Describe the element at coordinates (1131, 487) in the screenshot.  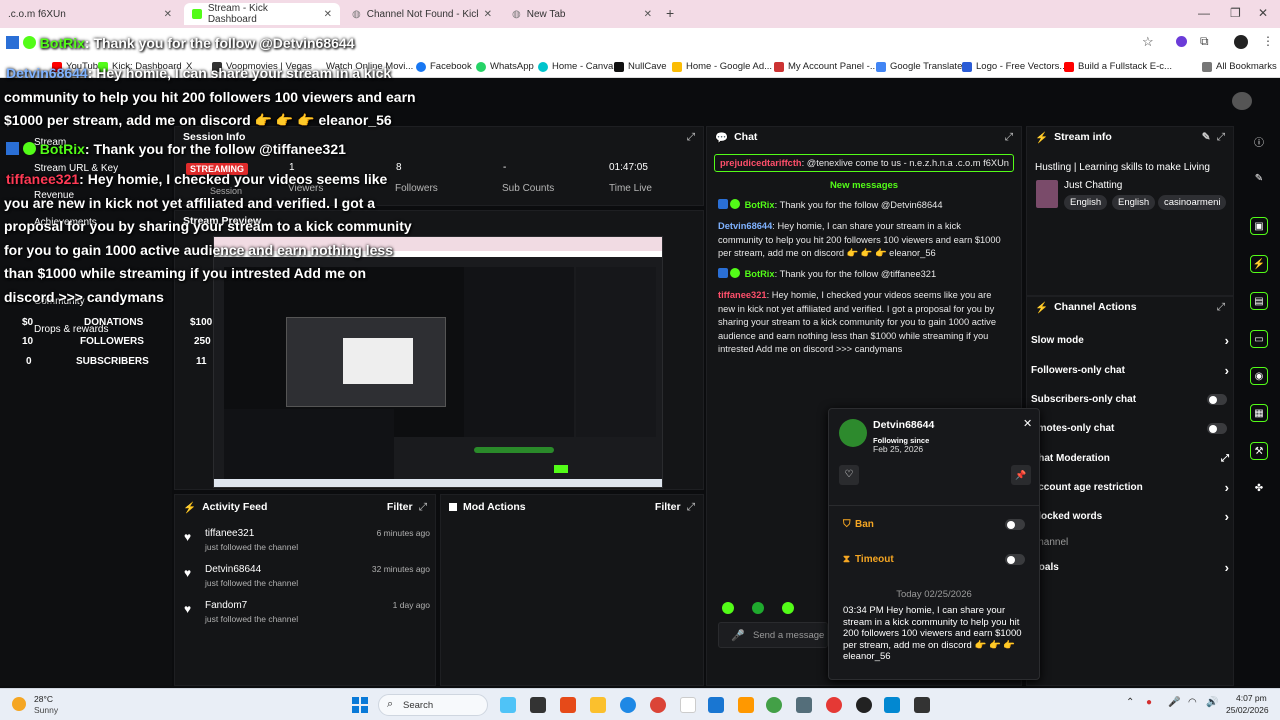
I see `account-age-row: Account age restriction ›` at that location.